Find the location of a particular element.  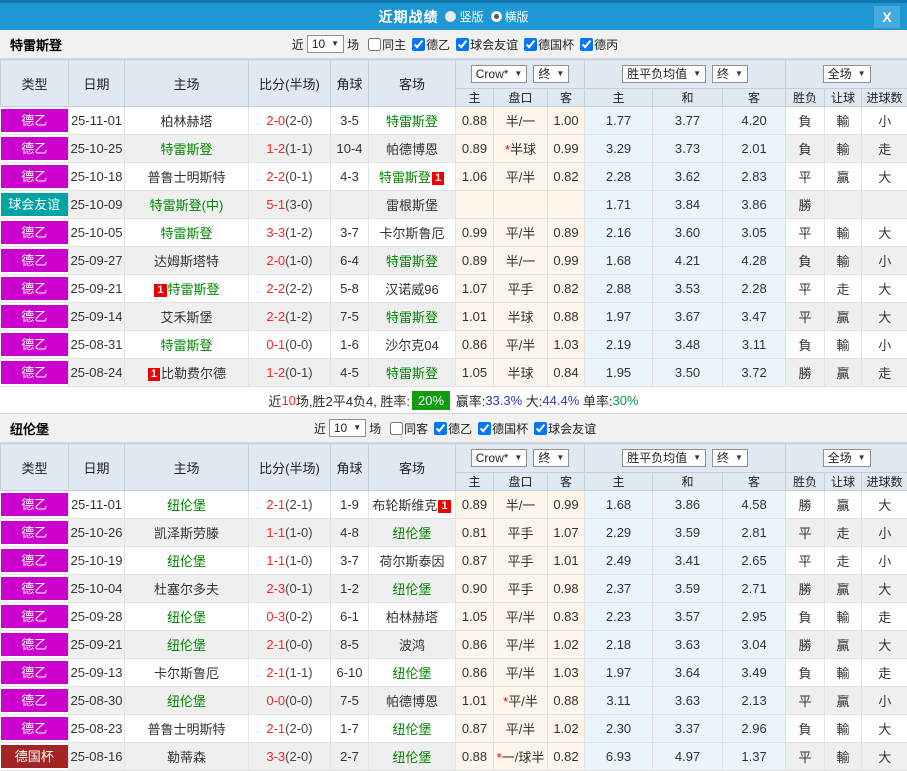

score-cell: 2-1(2-0) is located at coordinates (290, 729).